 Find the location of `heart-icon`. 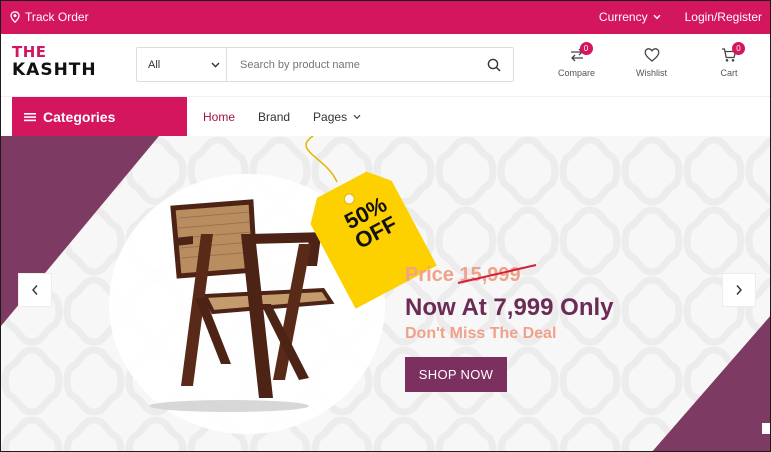

heart-icon is located at coordinates (651, 55).